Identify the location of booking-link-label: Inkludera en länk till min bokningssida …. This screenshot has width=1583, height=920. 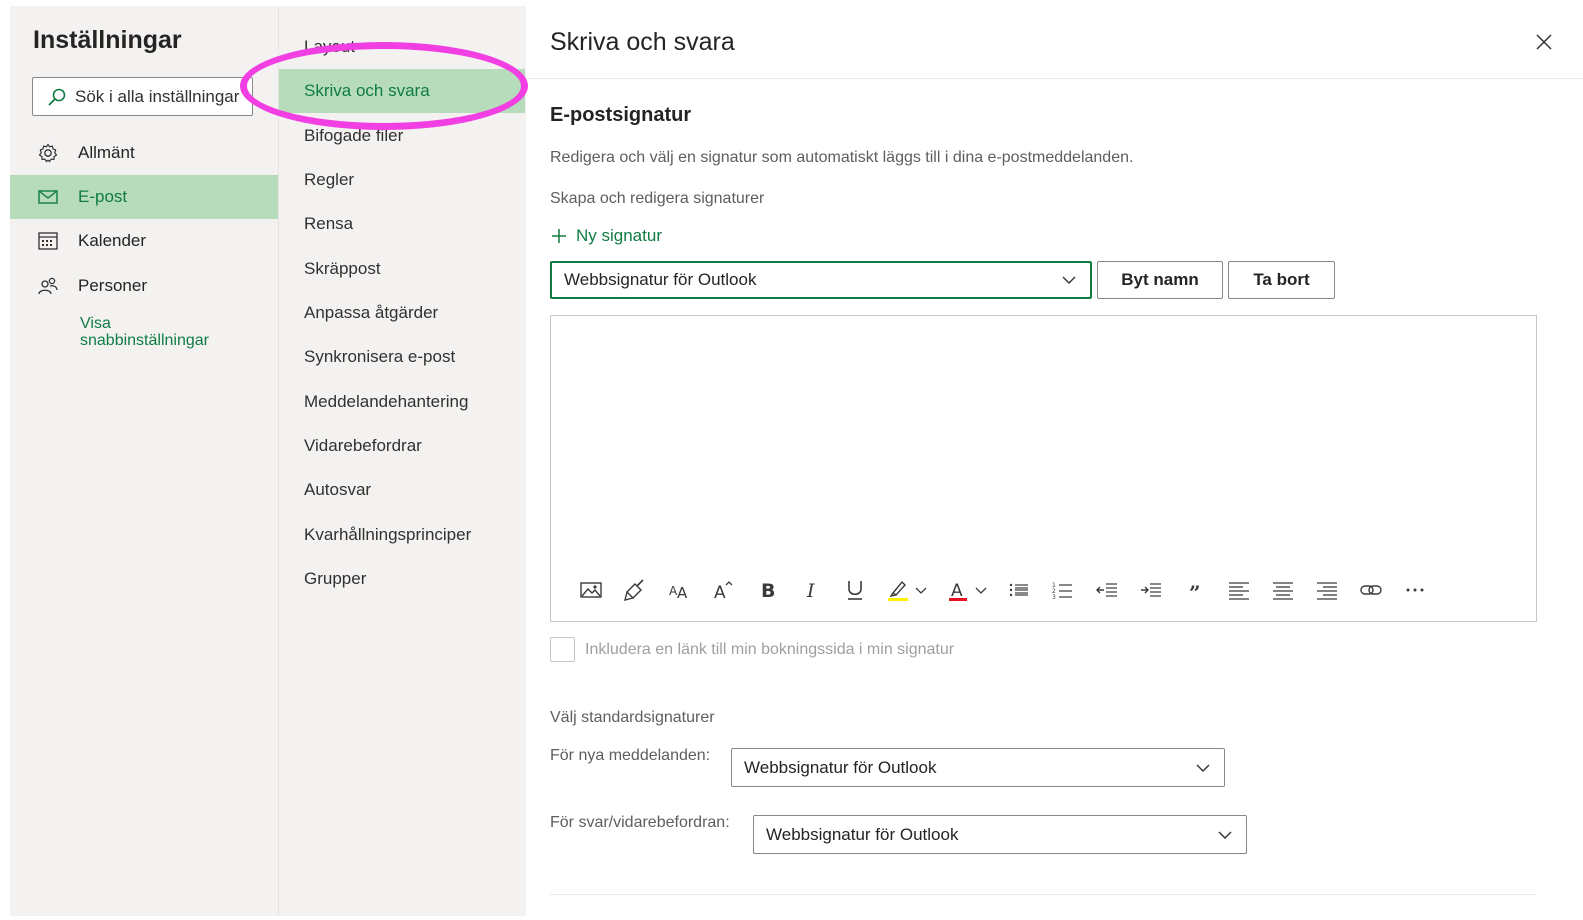
(770, 649).